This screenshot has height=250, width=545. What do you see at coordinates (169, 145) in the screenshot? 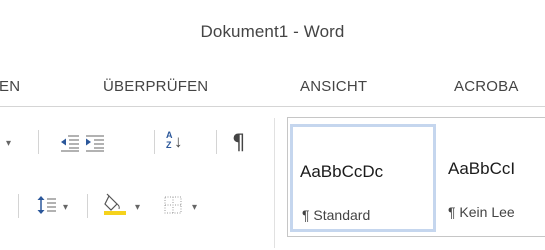
I see `sort-z-glyph: Z` at bounding box center [169, 145].